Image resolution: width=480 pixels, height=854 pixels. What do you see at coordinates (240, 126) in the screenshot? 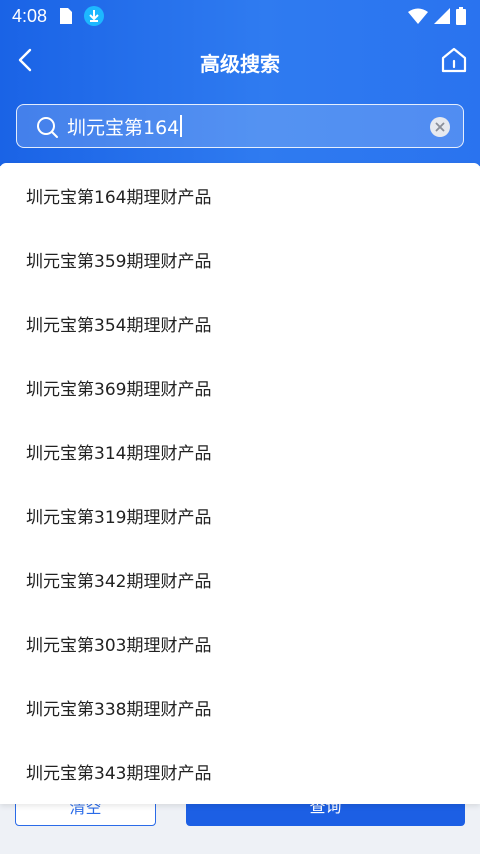
I see `search-box: 圳元宝第164` at bounding box center [240, 126].